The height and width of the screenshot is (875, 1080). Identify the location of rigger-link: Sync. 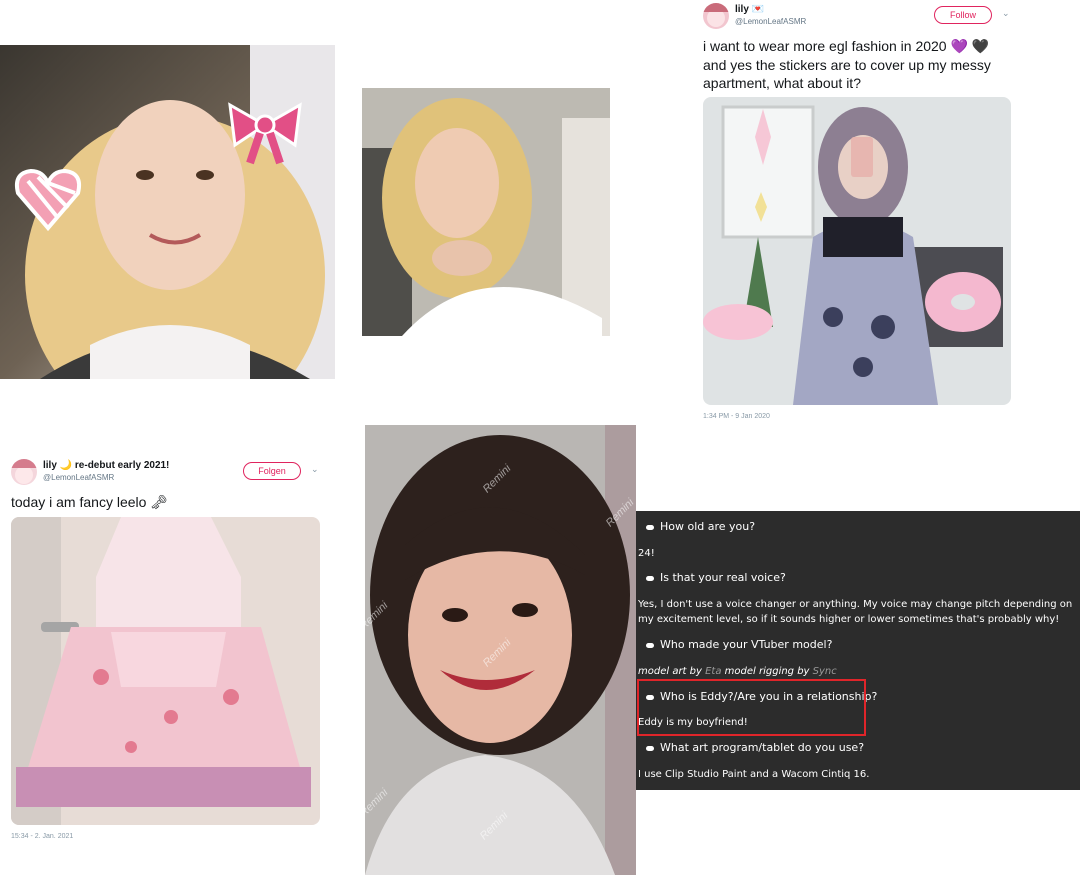
(825, 671).